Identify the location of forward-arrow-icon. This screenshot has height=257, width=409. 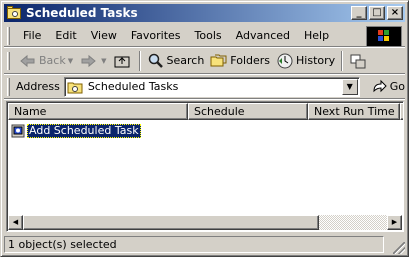
(88, 61).